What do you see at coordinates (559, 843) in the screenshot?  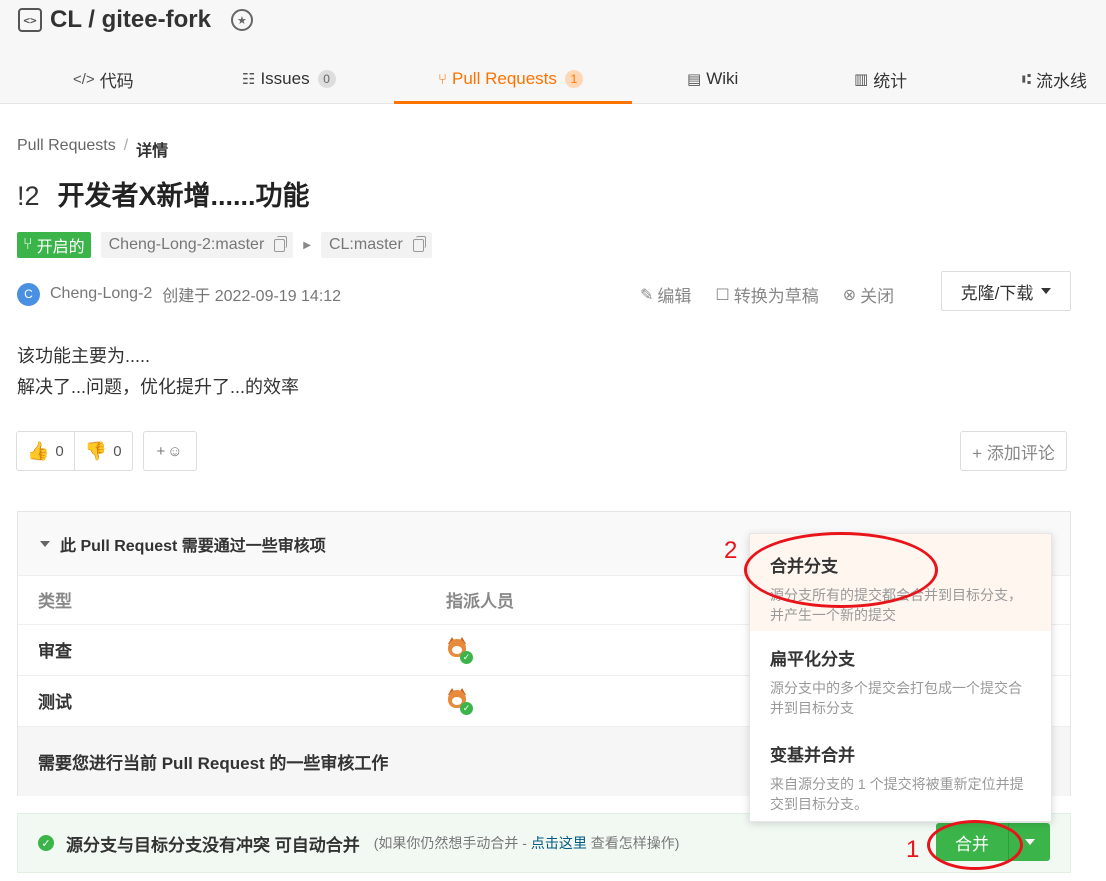 I see `manual-merge-link: 点击这里` at bounding box center [559, 843].